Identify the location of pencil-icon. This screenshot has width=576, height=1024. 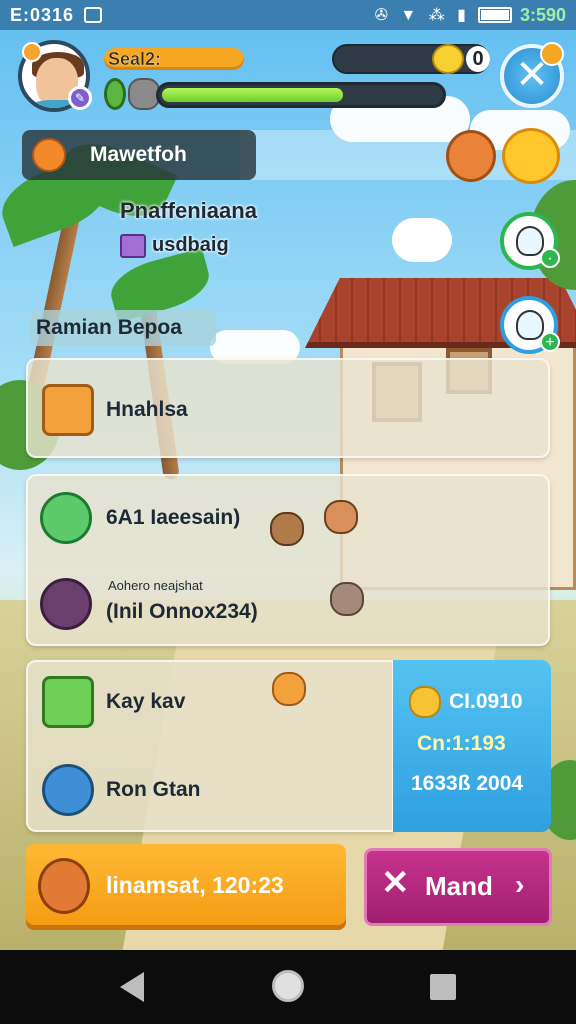
(552, 54).